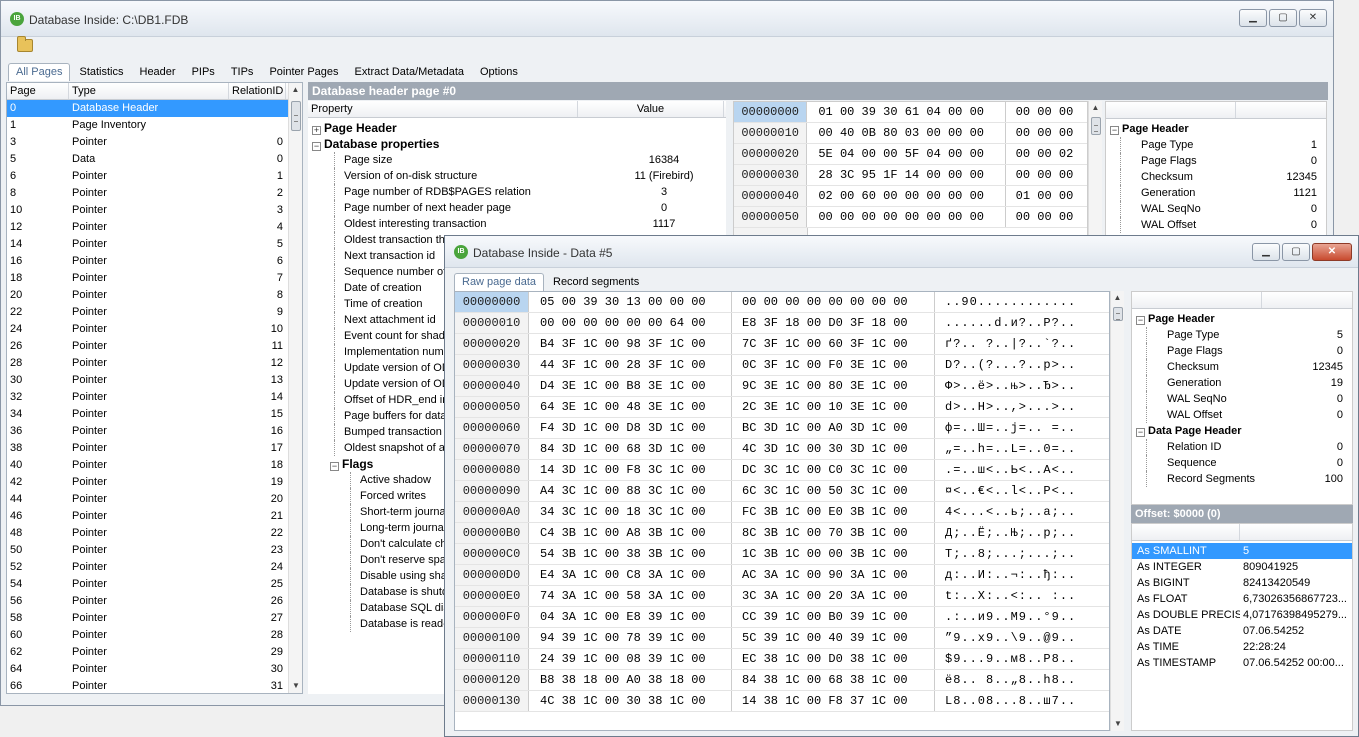 This screenshot has width=1359, height=737. I want to click on ascii-text: ё8.. 8..„8..h8.., so click(1005, 680).